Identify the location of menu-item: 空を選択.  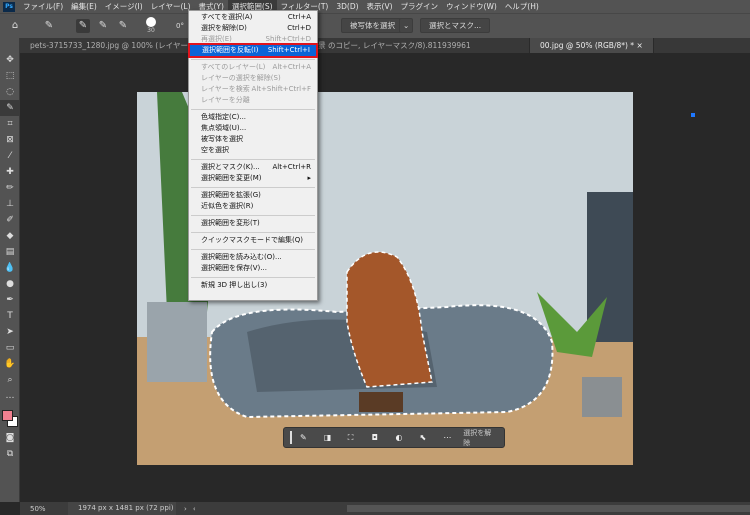
(253, 150).